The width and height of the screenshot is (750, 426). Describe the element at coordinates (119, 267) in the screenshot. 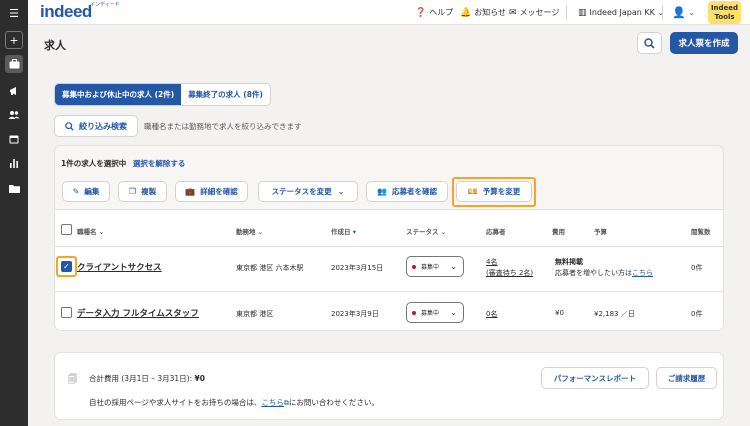

I see `job-title-link: クライアントサクセス` at that location.